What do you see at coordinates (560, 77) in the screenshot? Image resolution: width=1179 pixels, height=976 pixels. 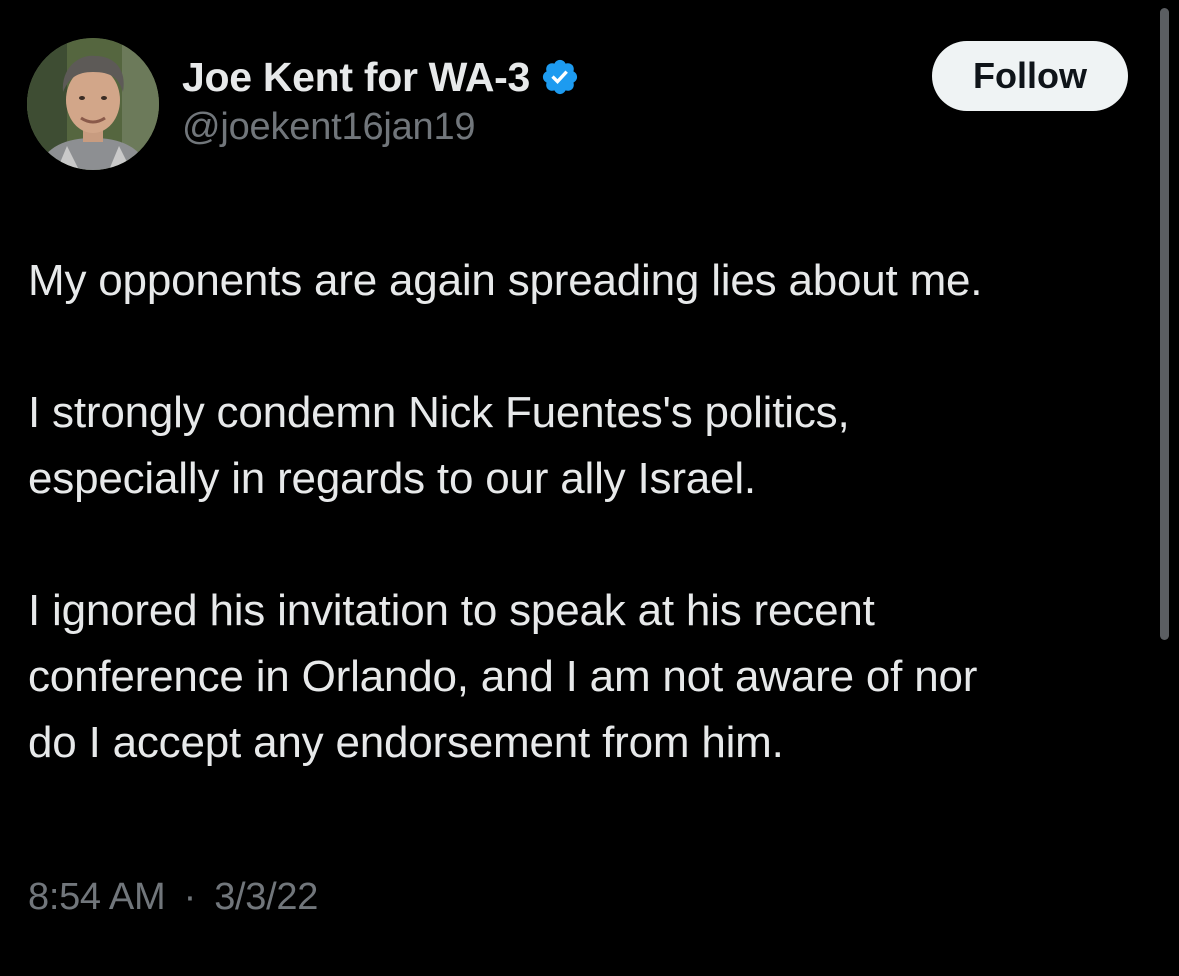 I see `verified-badge-icon` at bounding box center [560, 77].